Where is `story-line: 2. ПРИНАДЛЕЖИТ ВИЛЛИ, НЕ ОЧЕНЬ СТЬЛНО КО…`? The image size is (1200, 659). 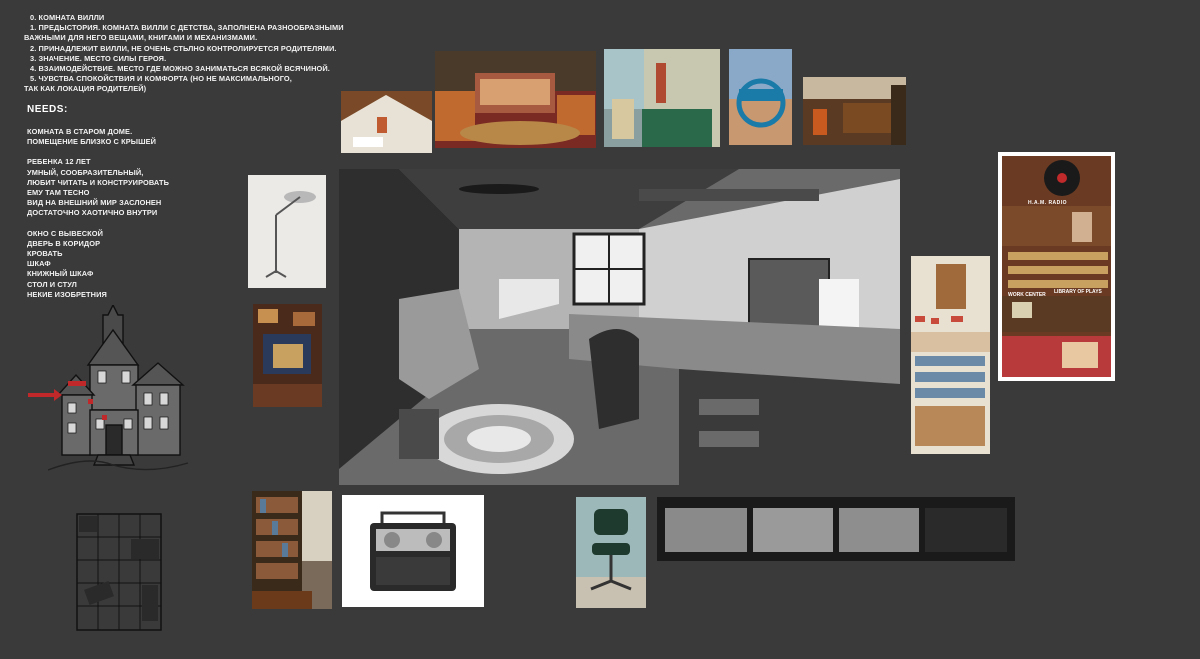
story-line: 2. ПРИНАДЛЕЖИТ ВИЛЛИ, НЕ ОЧЕНЬ СТЬЛНО КО… is located at coordinates (183, 48).